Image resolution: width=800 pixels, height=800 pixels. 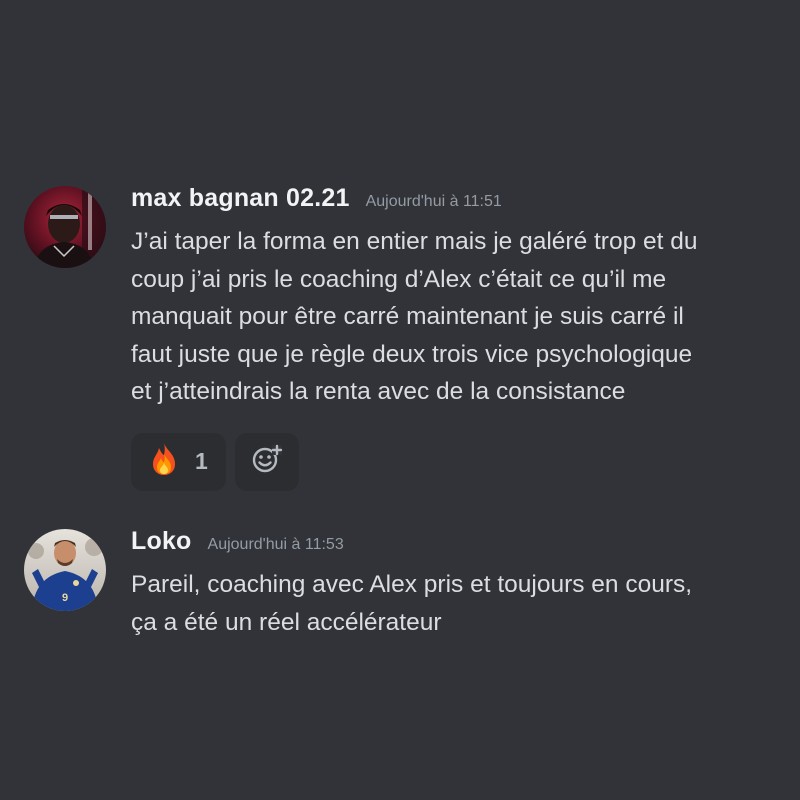 I want to click on message-line: ça a été un réel accélérateur, so click(x=286, y=622).